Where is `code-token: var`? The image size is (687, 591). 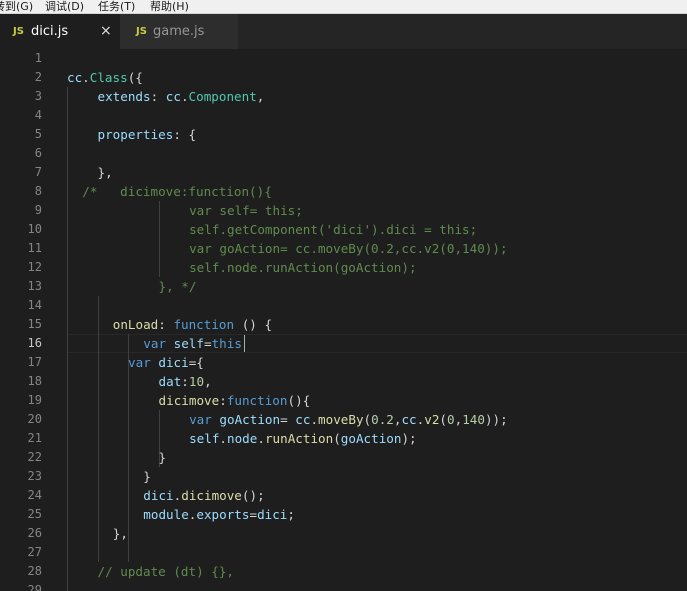 code-token: var is located at coordinates (200, 419).